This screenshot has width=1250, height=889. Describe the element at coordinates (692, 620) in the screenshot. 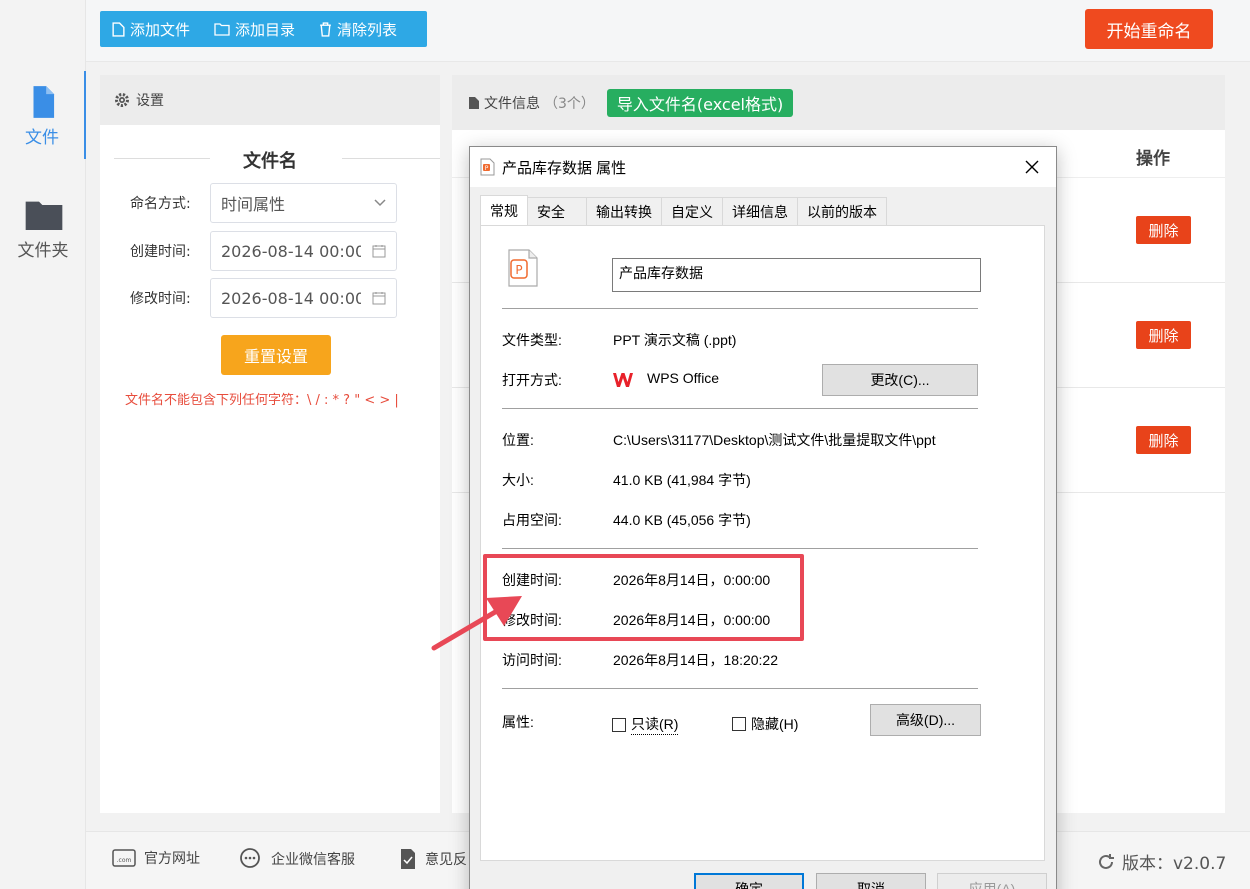

I see `modified-value: 2026年8月14日，0:00:00` at that location.